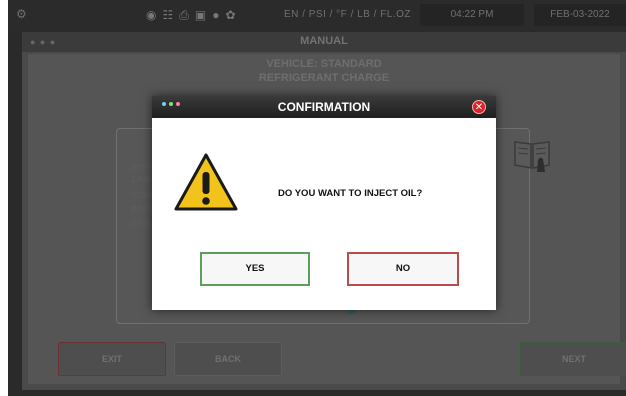 The height and width of the screenshot is (396, 626). Describe the element at coordinates (230, 15) in the screenshot. I see `settings-icon: ✿` at that location.